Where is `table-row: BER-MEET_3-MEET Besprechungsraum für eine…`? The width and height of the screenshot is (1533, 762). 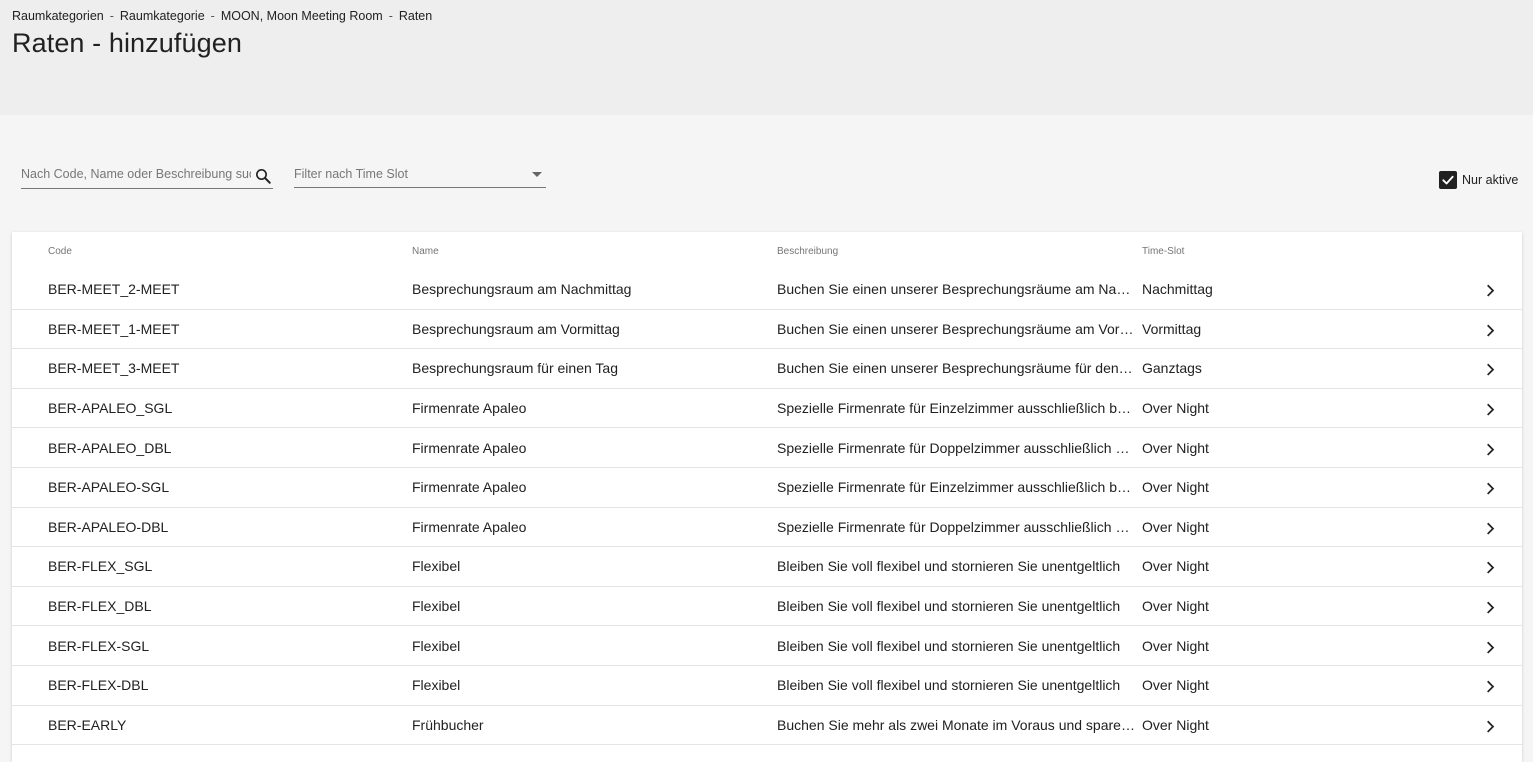 table-row: BER-MEET_3-MEET Besprechungsraum für eine… is located at coordinates (767, 369).